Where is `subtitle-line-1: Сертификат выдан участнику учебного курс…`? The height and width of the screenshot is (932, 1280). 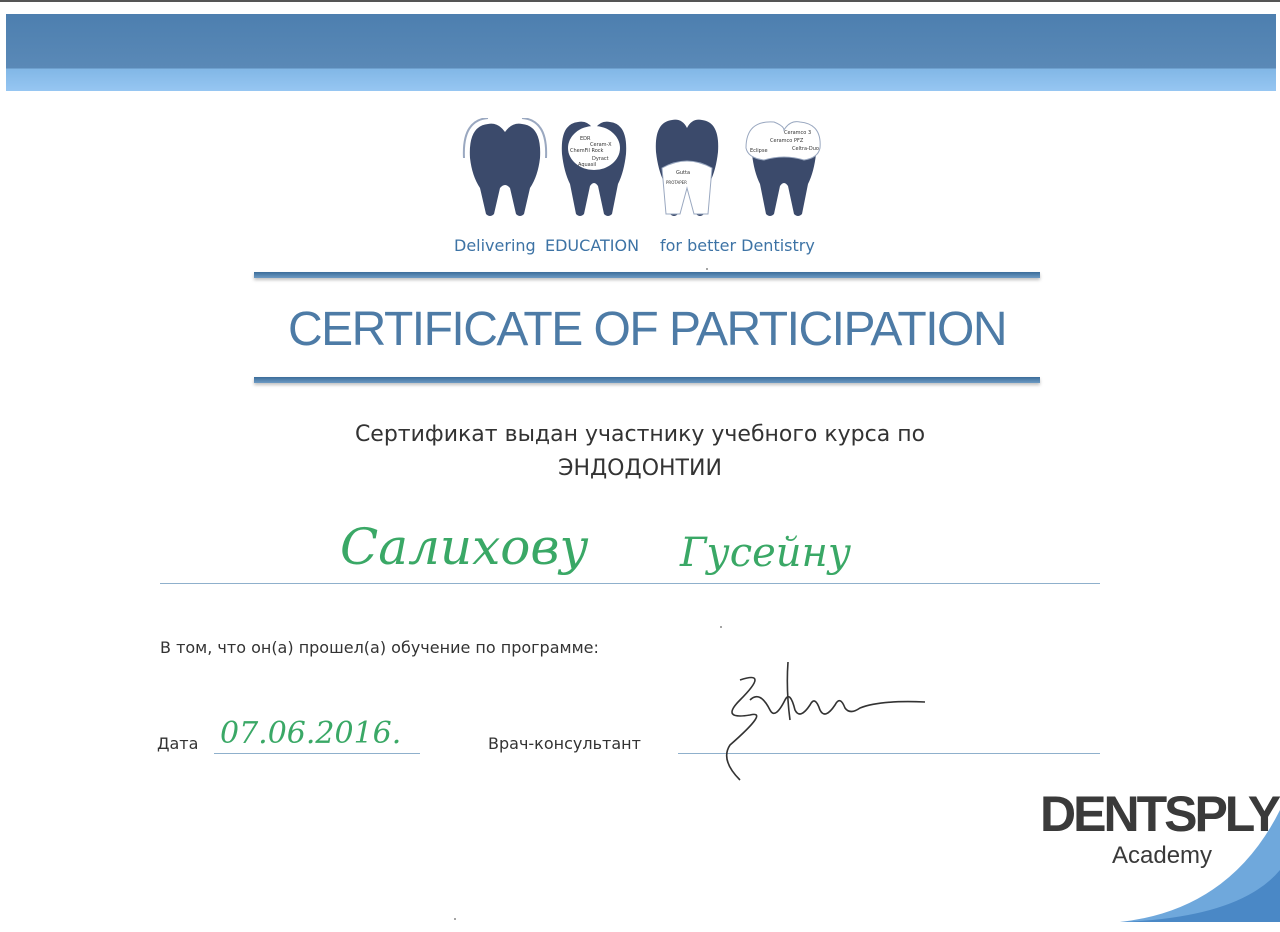 subtitle-line-1: Сертификат выдан участнику учебного курс… is located at coordinates (640, 434).